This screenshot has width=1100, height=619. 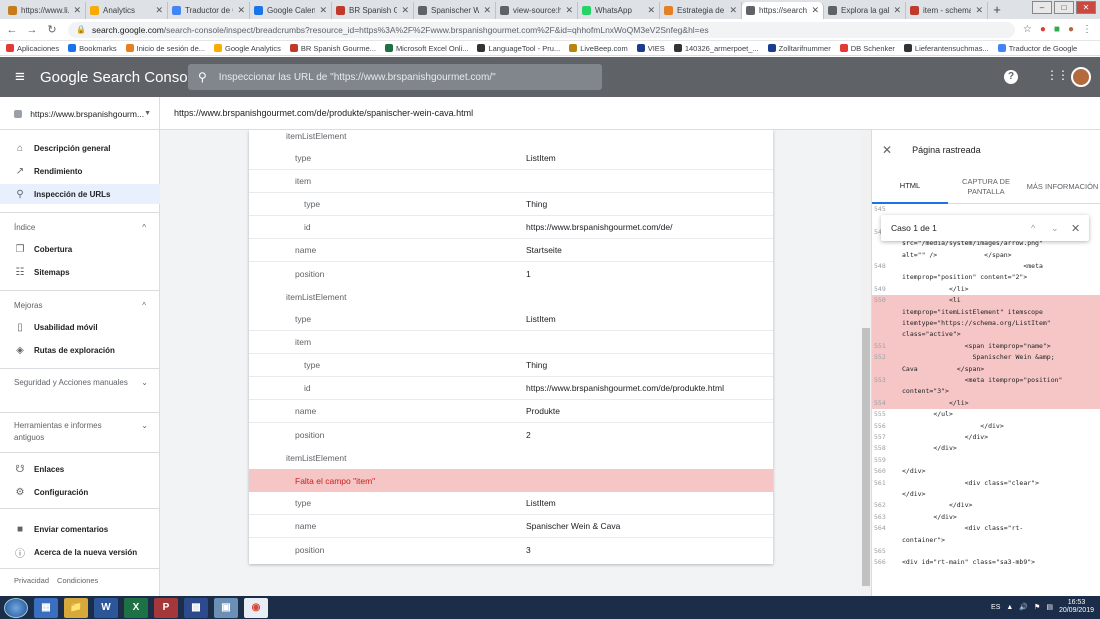 I want to click on sidebar-item-url-inspection: ⚲ Inspección de URLs, so click(x=80, y=194).